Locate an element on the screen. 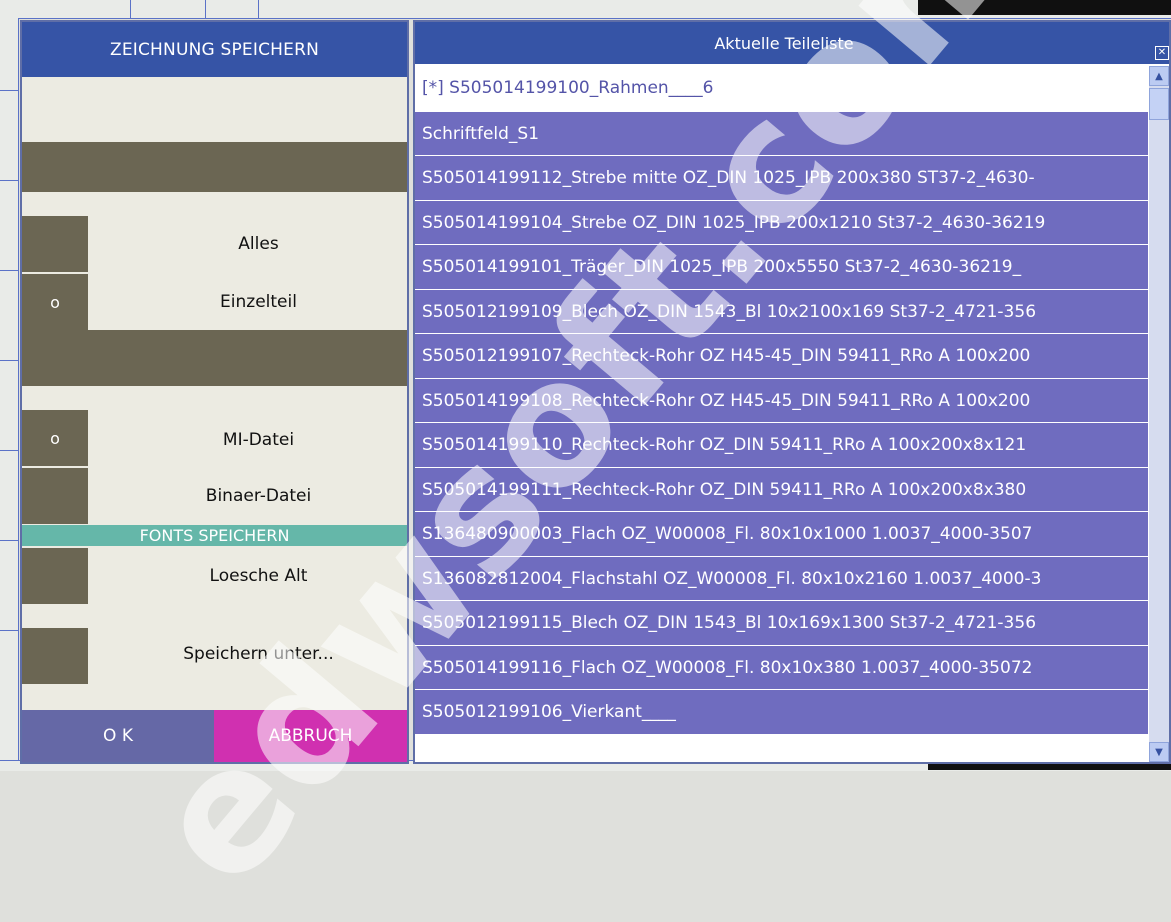 Image resolution: width=1171 pixels, height=922 pixels. alles-toggle is located at coordinates (55, 244).